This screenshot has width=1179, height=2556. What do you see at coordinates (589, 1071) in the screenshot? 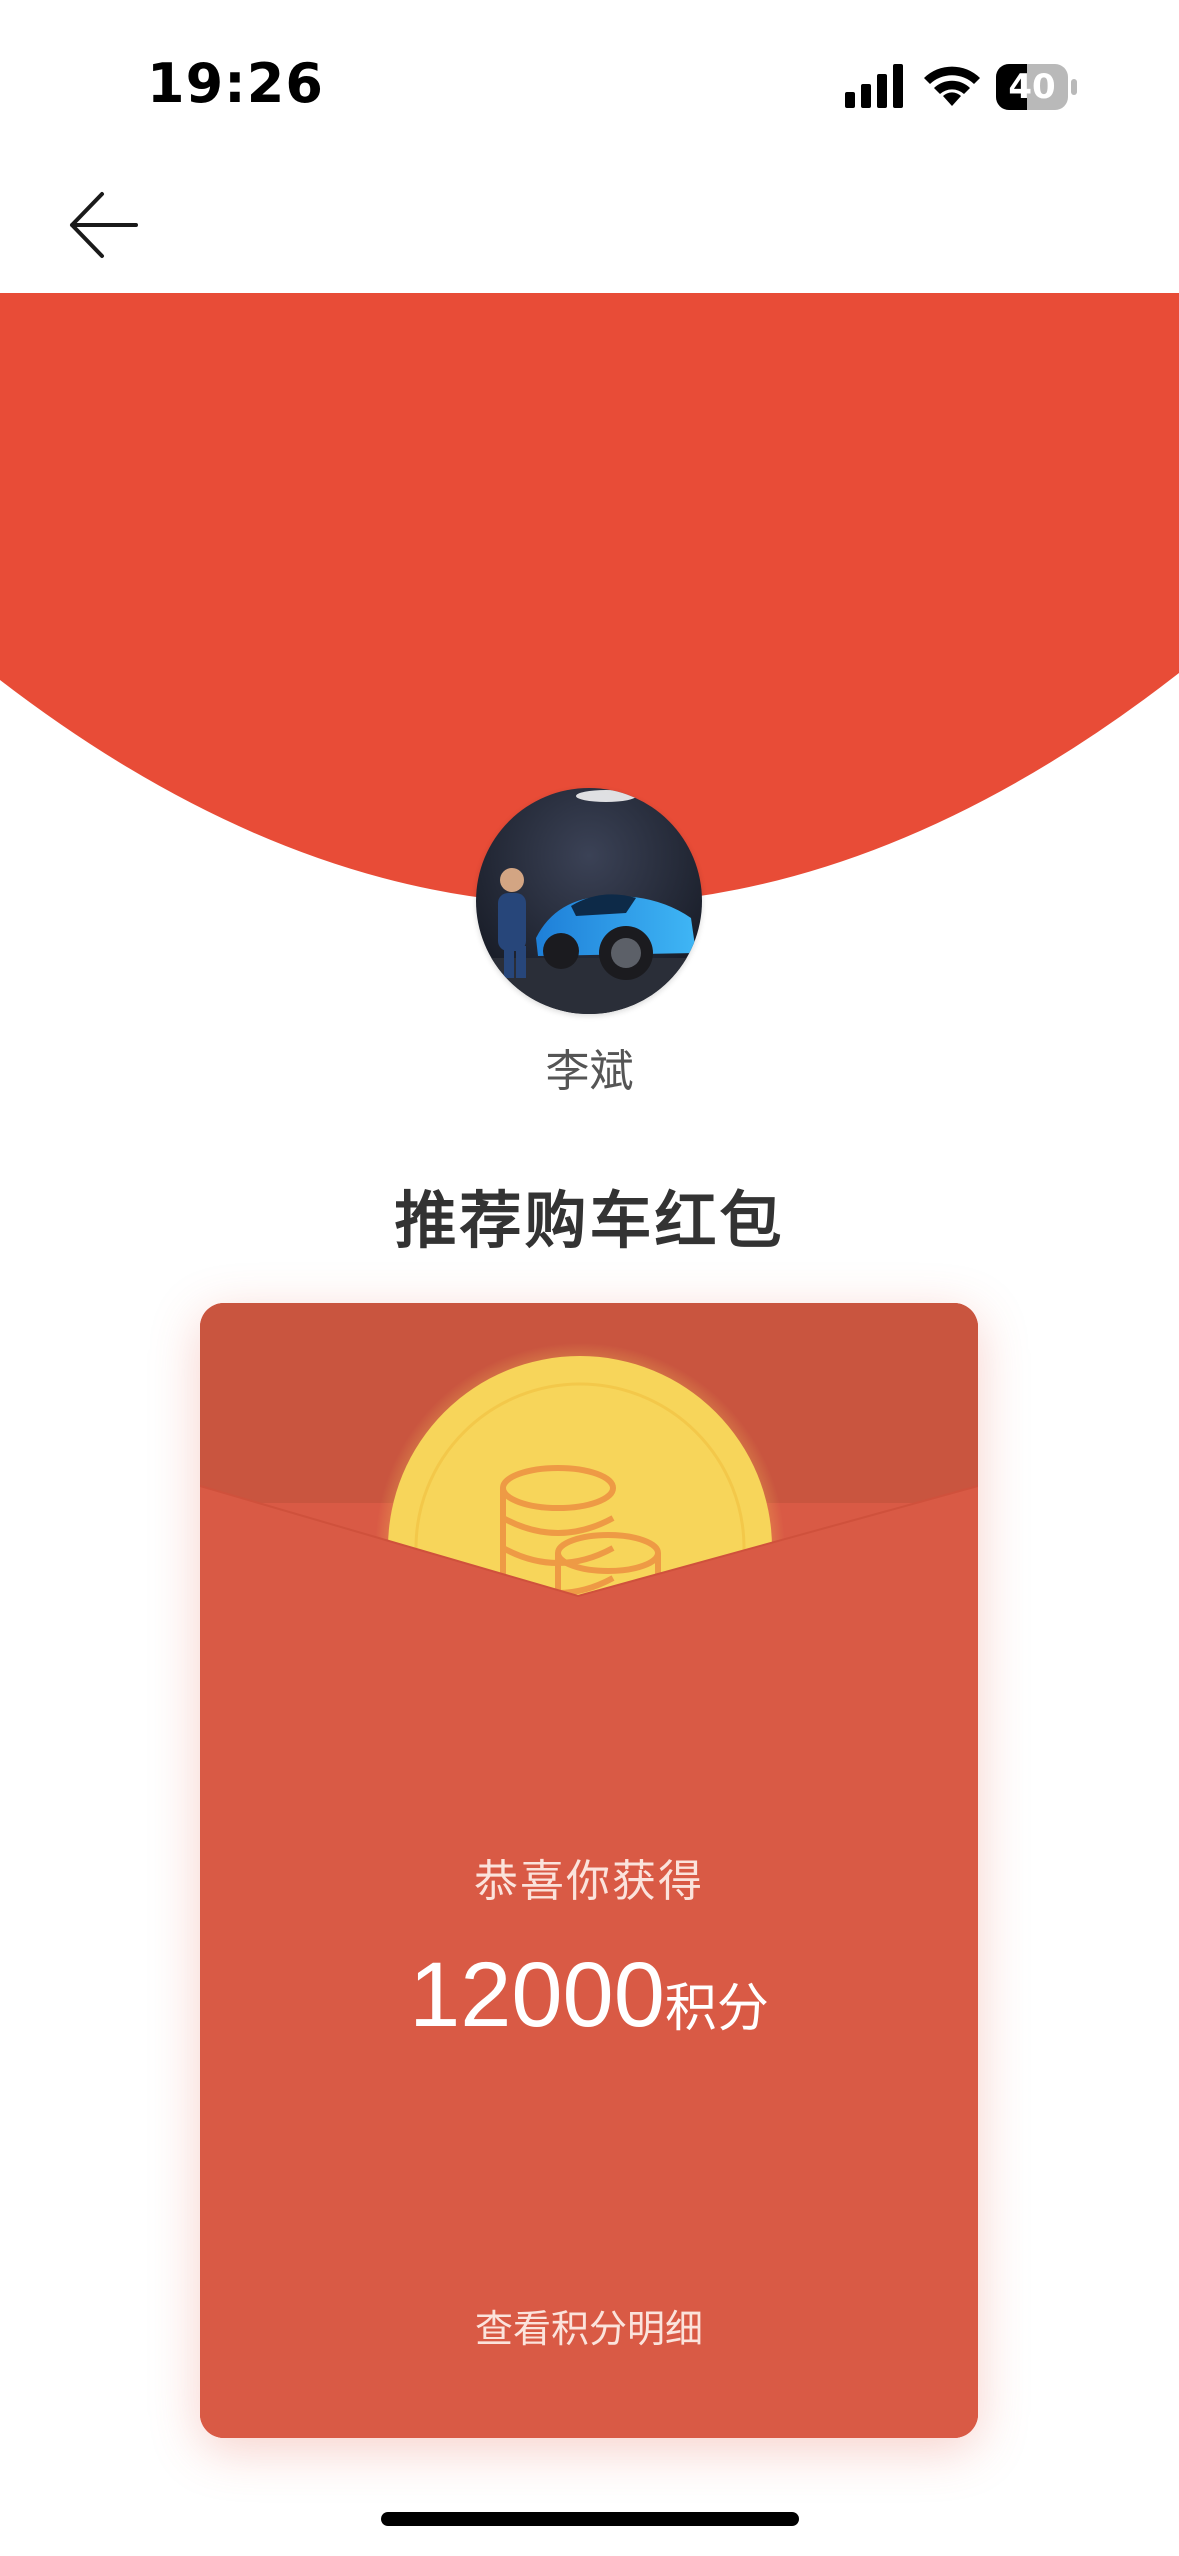
I see `user-name: 李斌` at bounding box center [589, 1071].